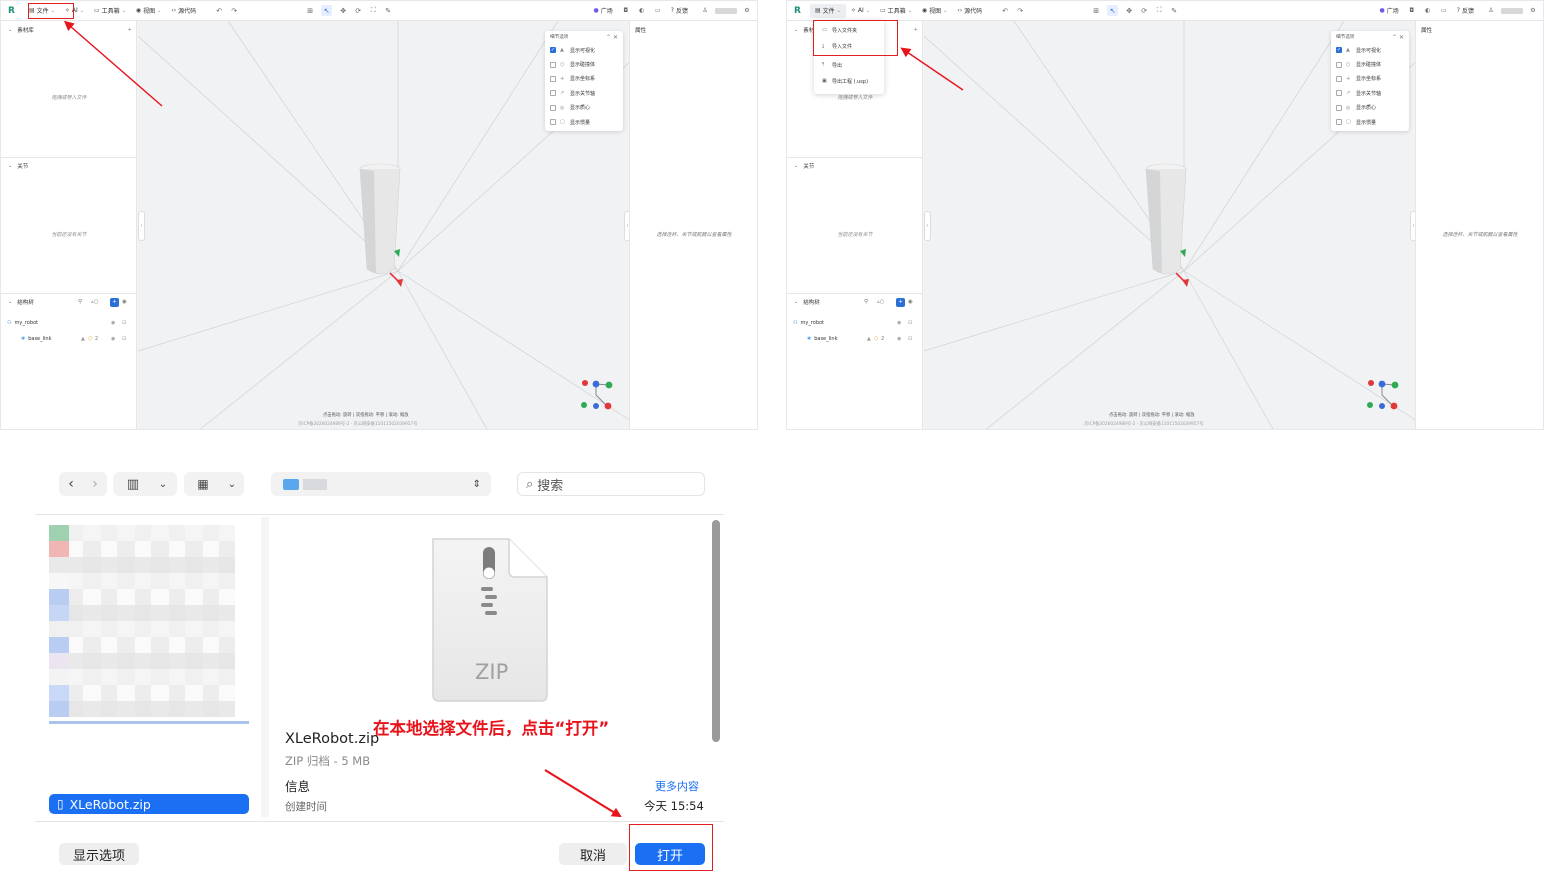 The height and width of the screenshot is (884, 1544). What do you see at coordinates (69, 166) in the screenshot?
I see `joints-section-header: ⌄ 关节` at bounding box center [69, 166].